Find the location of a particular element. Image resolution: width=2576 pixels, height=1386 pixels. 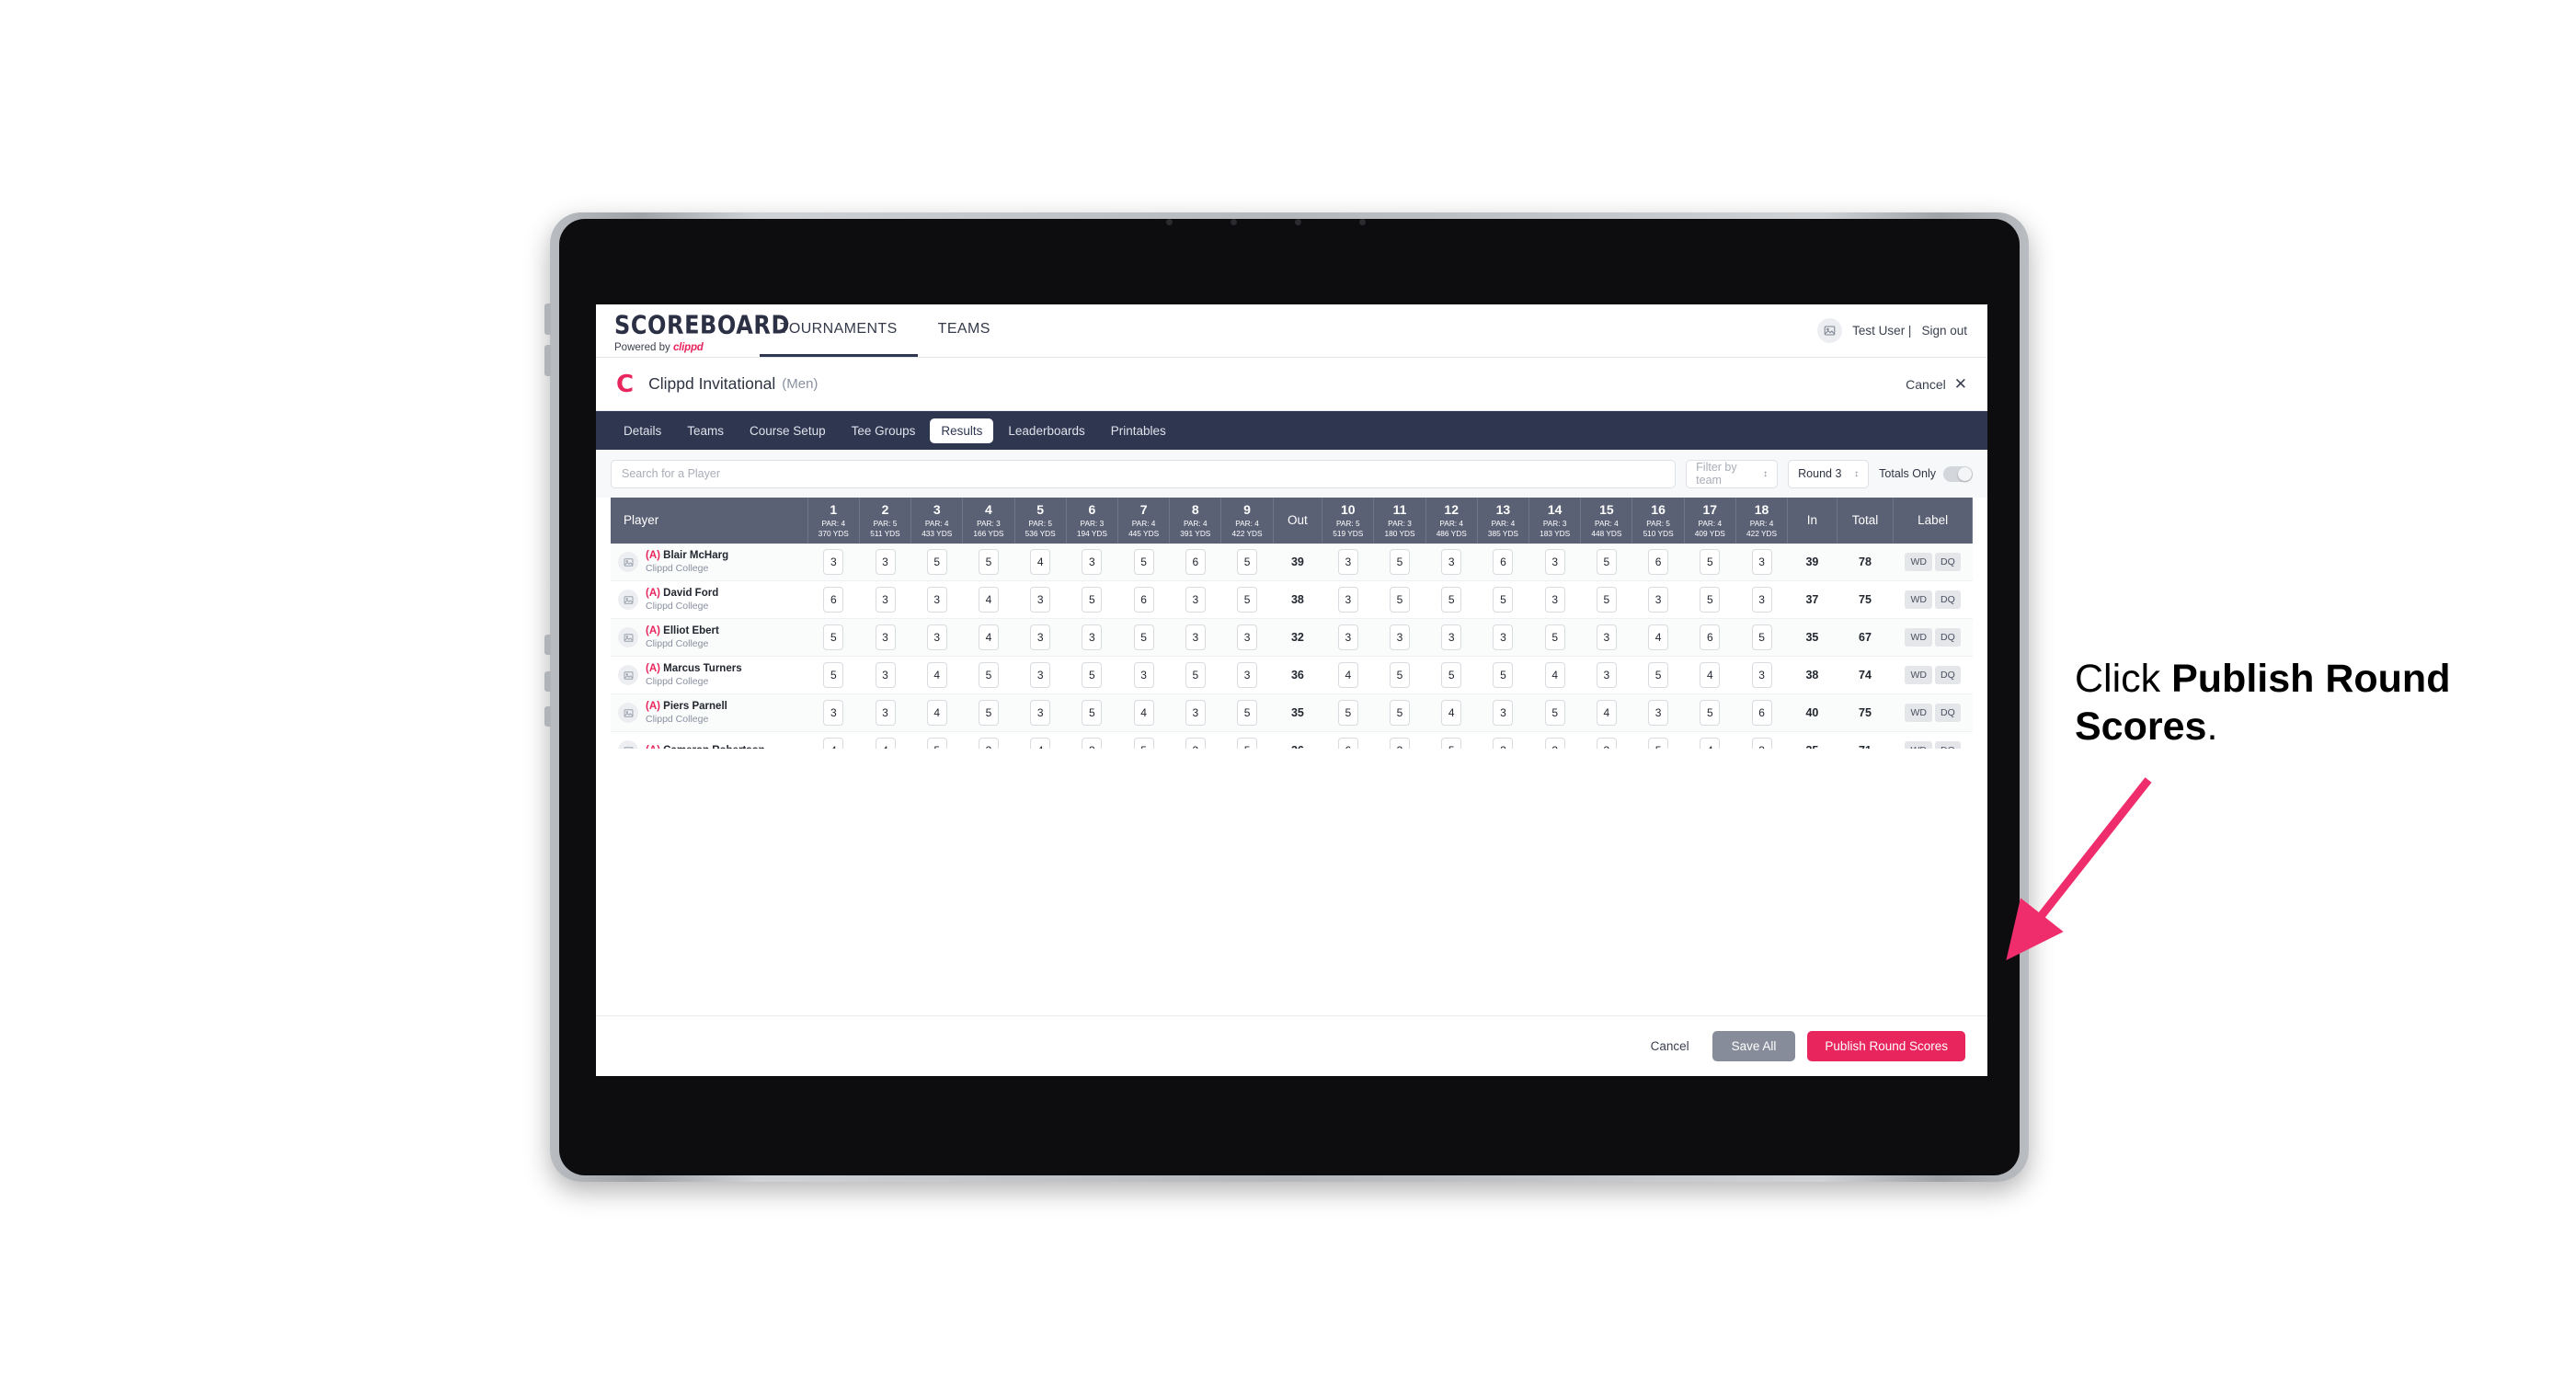

score-cell-front-3: 5 is located at coordinates (937, 562).